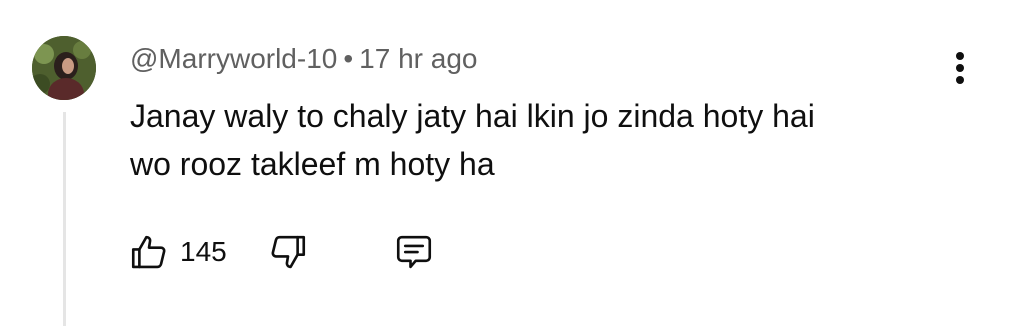  I want to click on avatar-image, so click(64, 68).